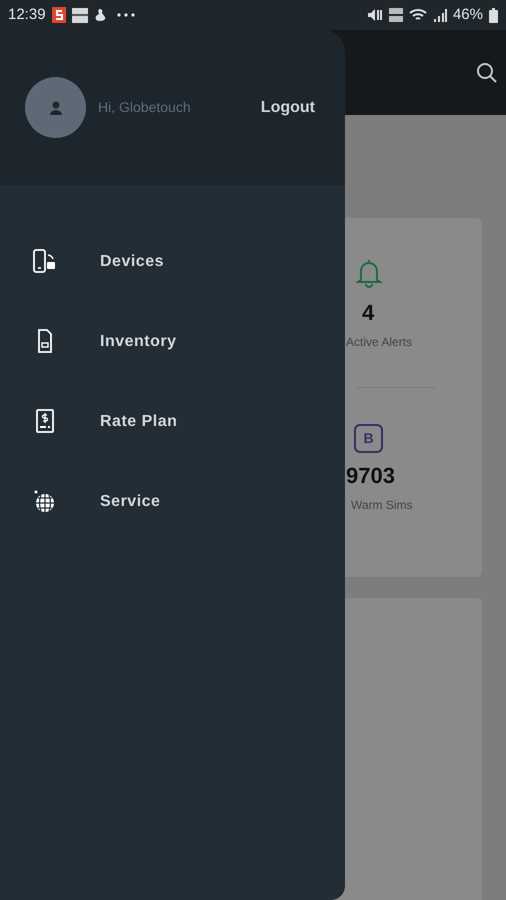 The image size is (506, 900). What do you see at coordinates (188, 501) in the screenshot?
I see `menu-item: Service` at bounding box center [188, 501].